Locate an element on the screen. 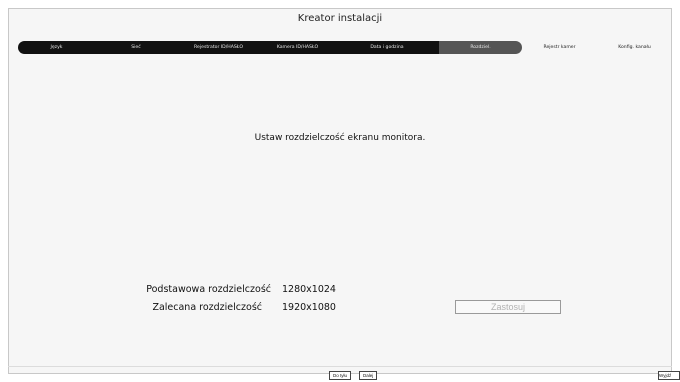 This screenshot has width=680, height=382. step-date-time: Data i godzina is located at coordinates (387, 47).